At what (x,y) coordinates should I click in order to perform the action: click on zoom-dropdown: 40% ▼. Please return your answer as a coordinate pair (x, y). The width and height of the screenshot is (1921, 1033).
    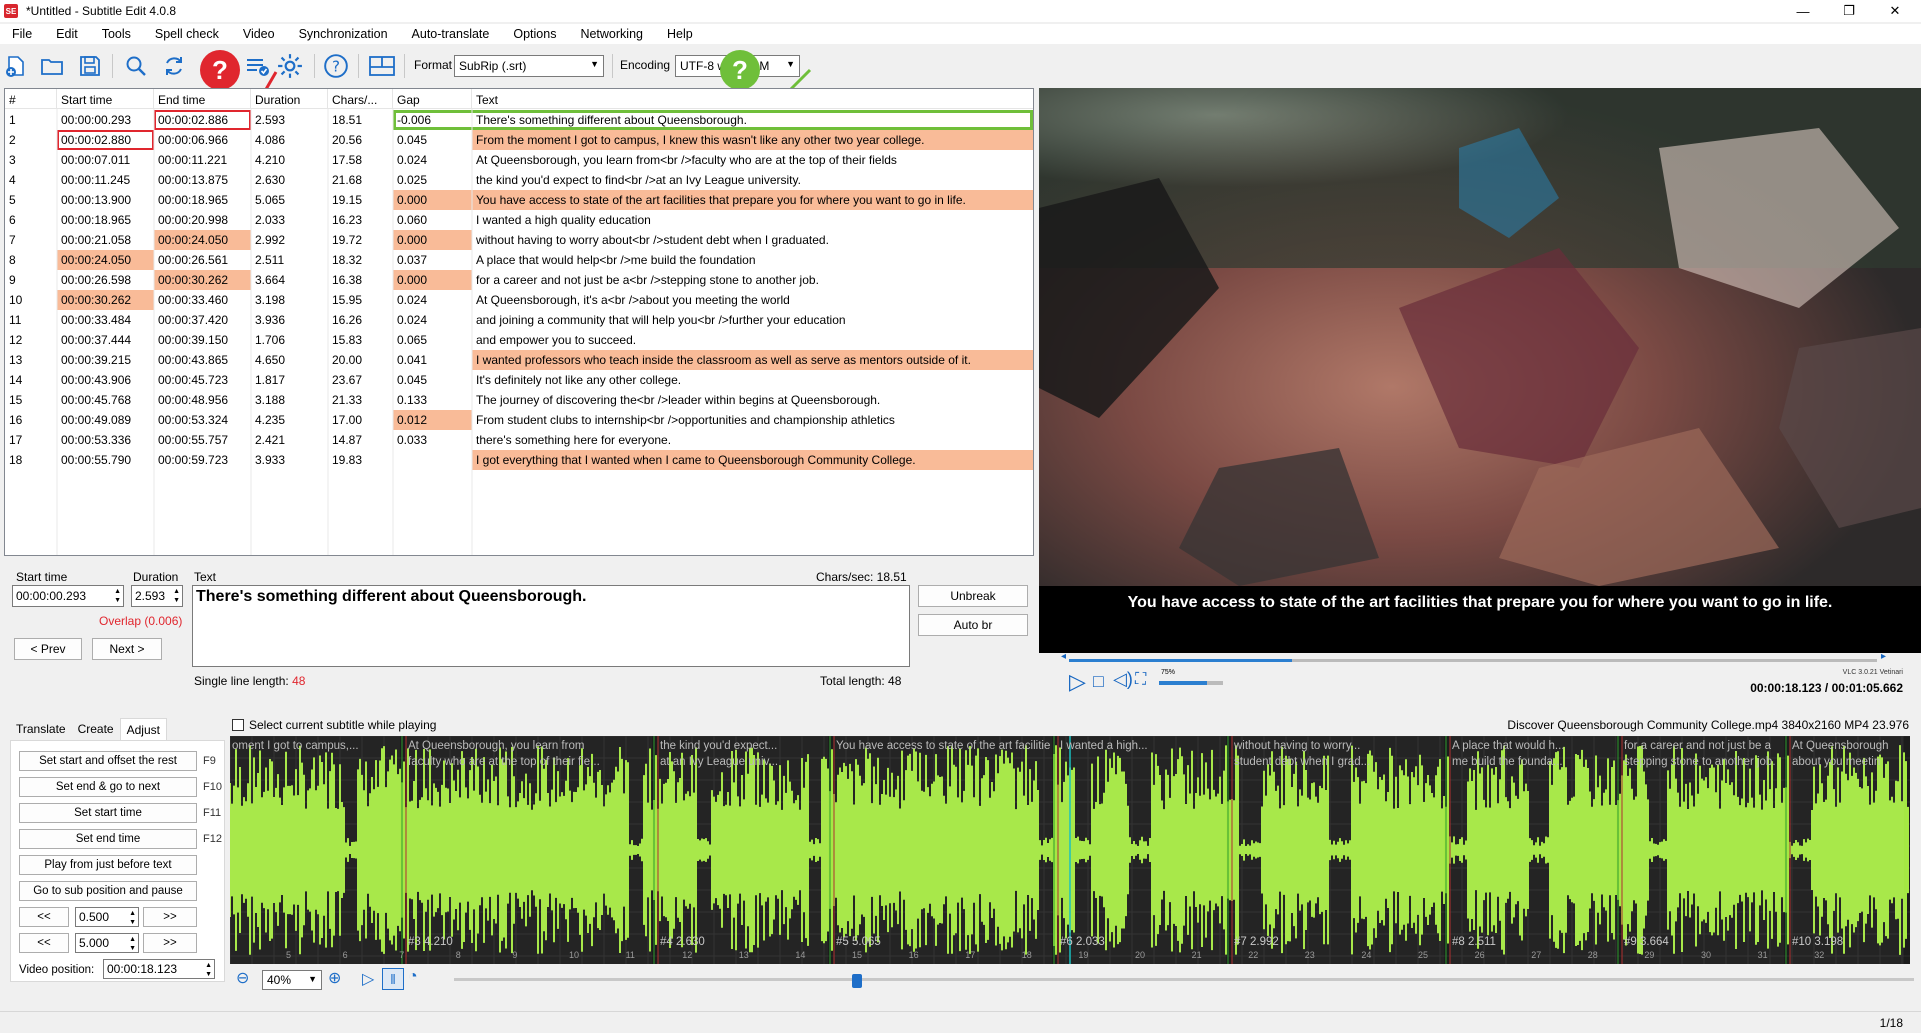
    Looking at the image, I should click on (292, 980).